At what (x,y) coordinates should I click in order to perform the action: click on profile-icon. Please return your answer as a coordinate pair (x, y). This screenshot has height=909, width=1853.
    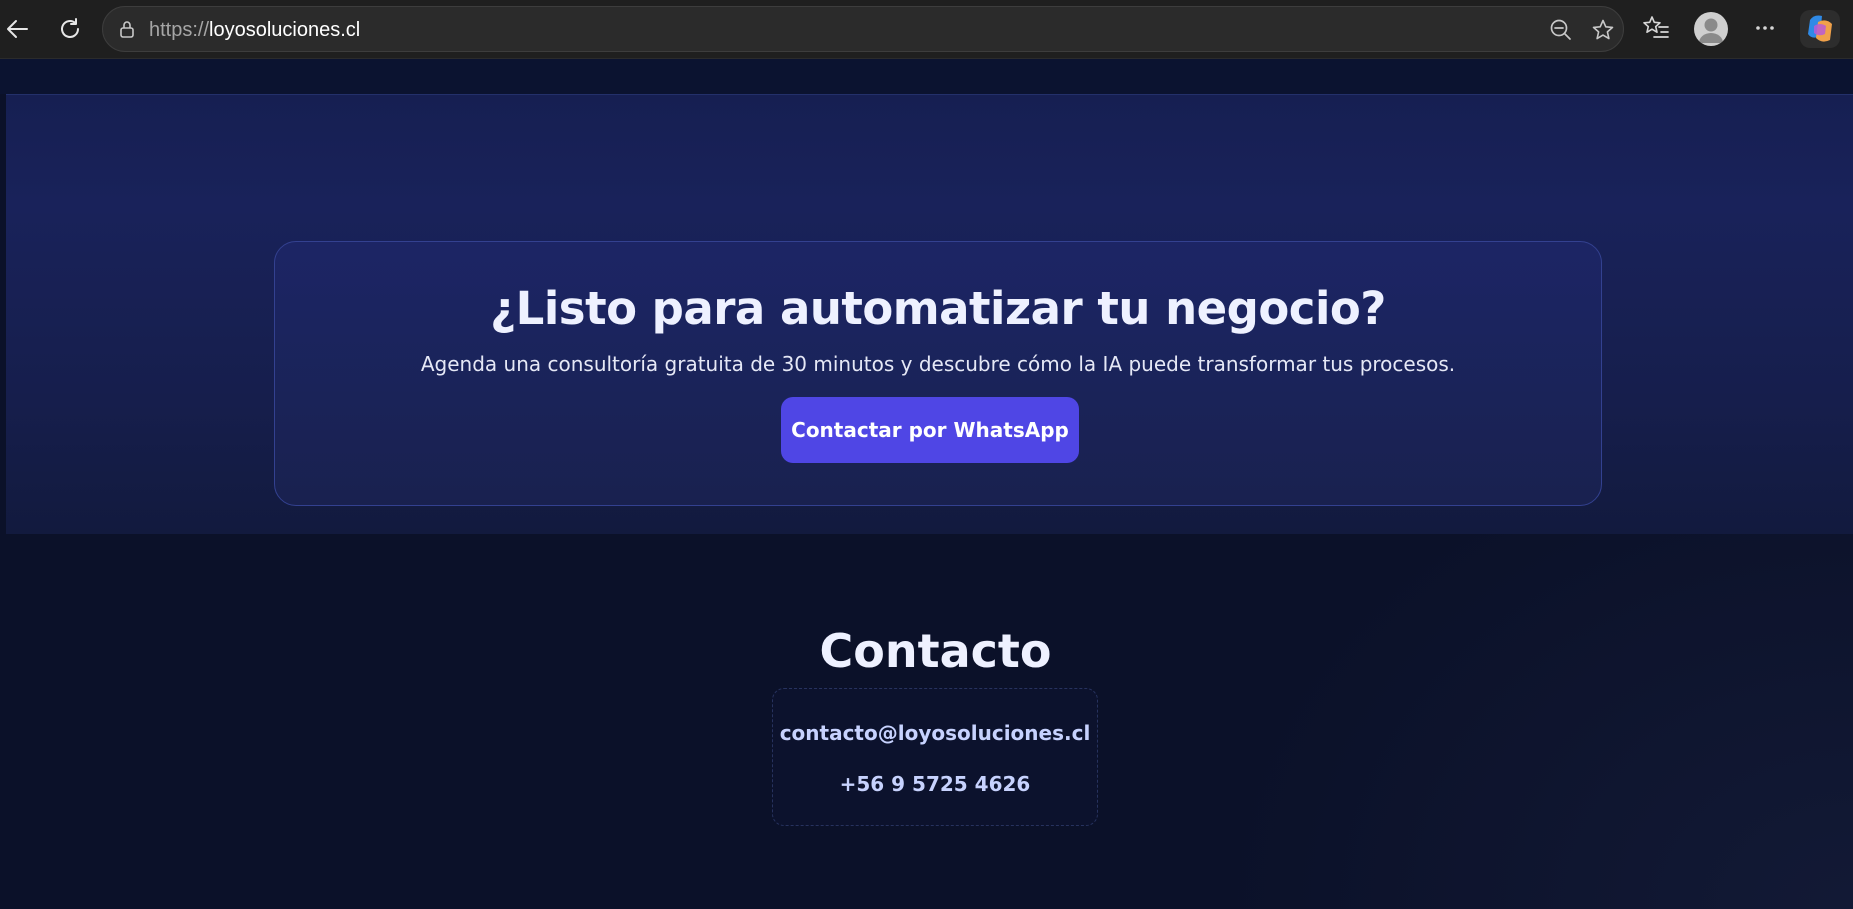
    Looking at the image, I should click on (1711, 30).